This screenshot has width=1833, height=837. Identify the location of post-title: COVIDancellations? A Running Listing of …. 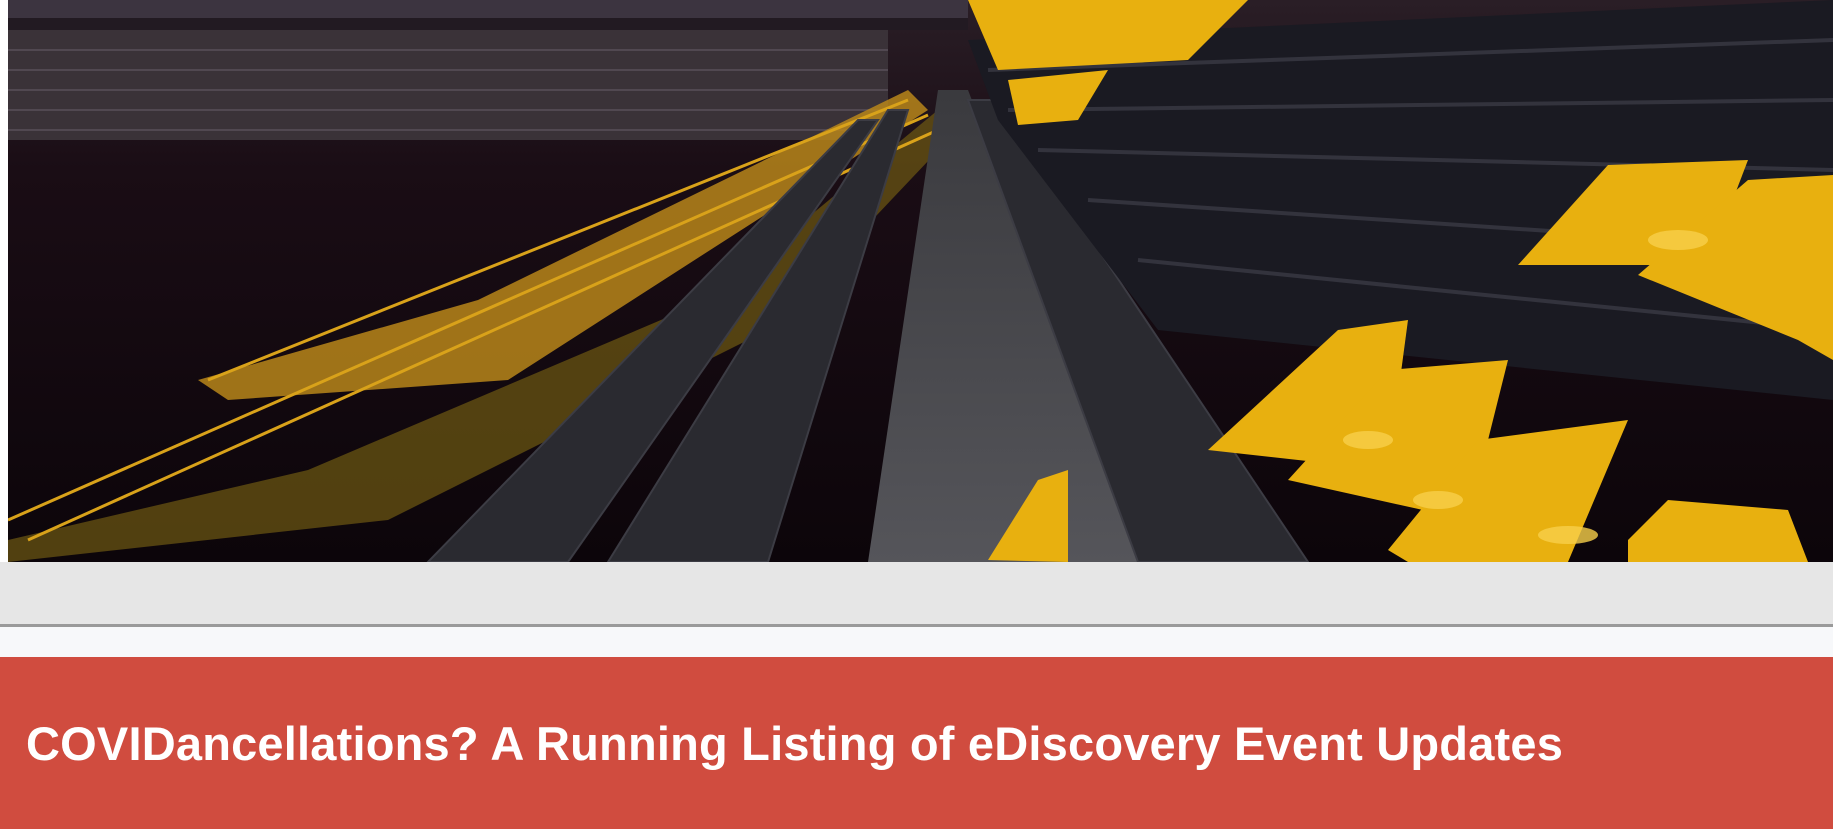
(781, 743).